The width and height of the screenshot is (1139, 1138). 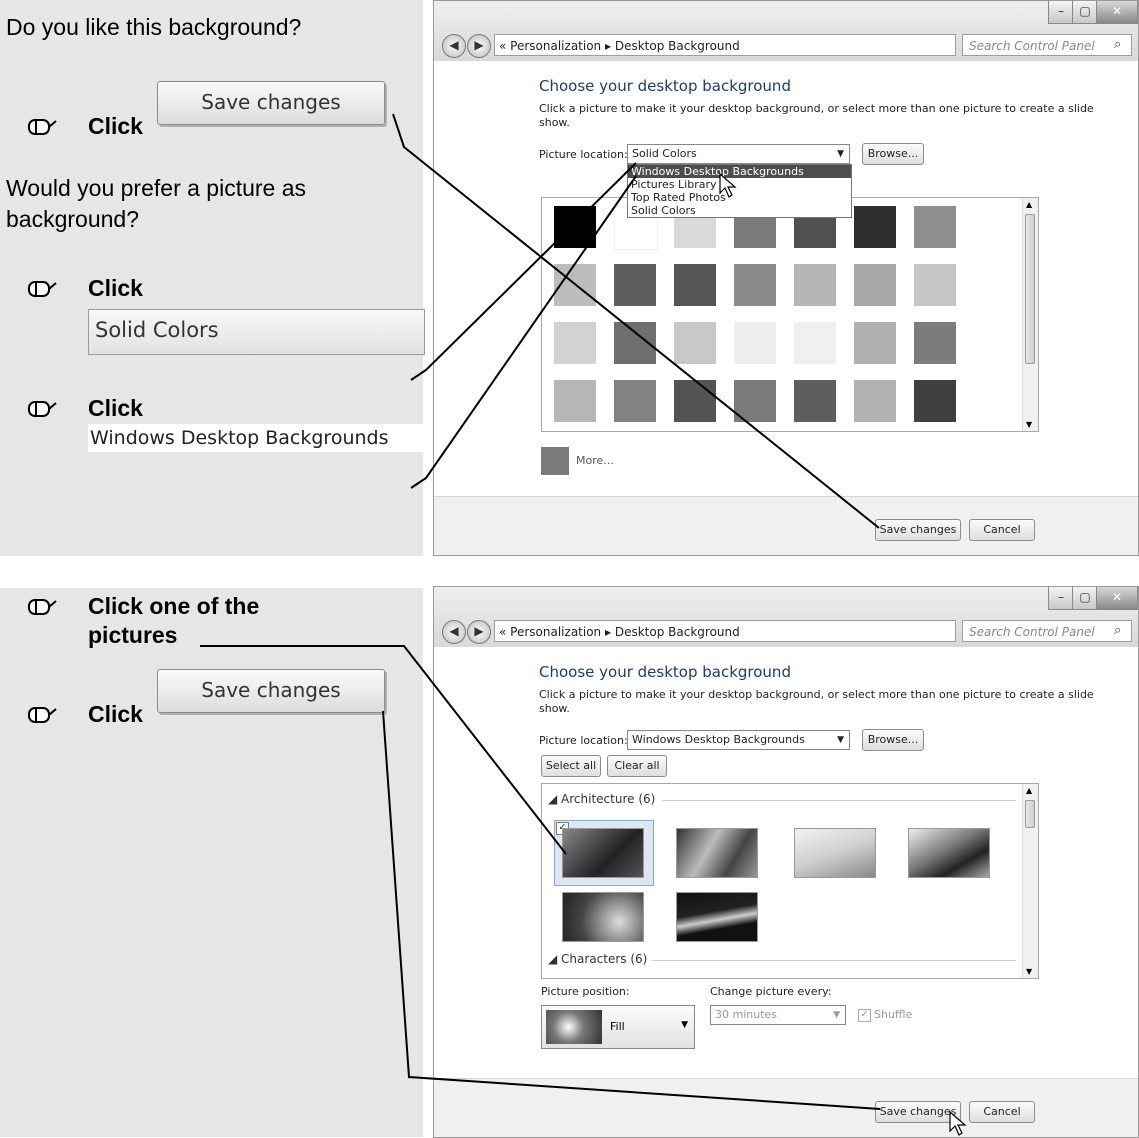 What do you see at coordinates (864, 1015) in the screenshot?
I see `shuffle-checkbox: ✓` at bounding box center [864, 1015].